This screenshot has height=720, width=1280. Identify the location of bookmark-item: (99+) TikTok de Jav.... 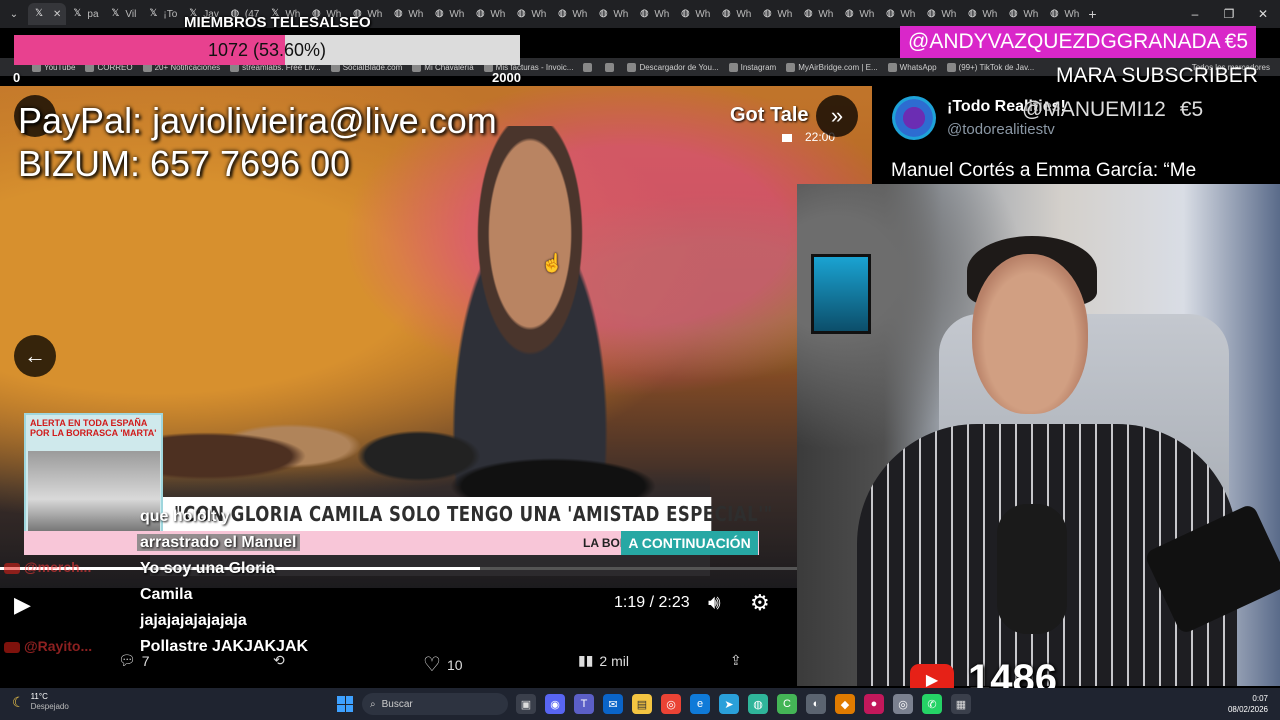
(990, 67).